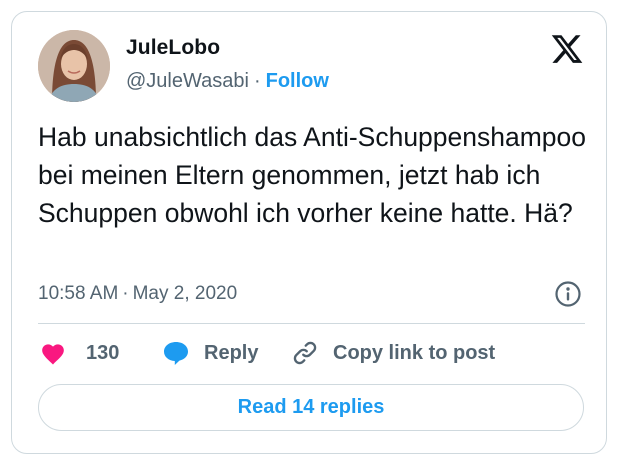 The height and width of the screenshot is (466, 620). I want to click on info-icon, so click(568, 294).